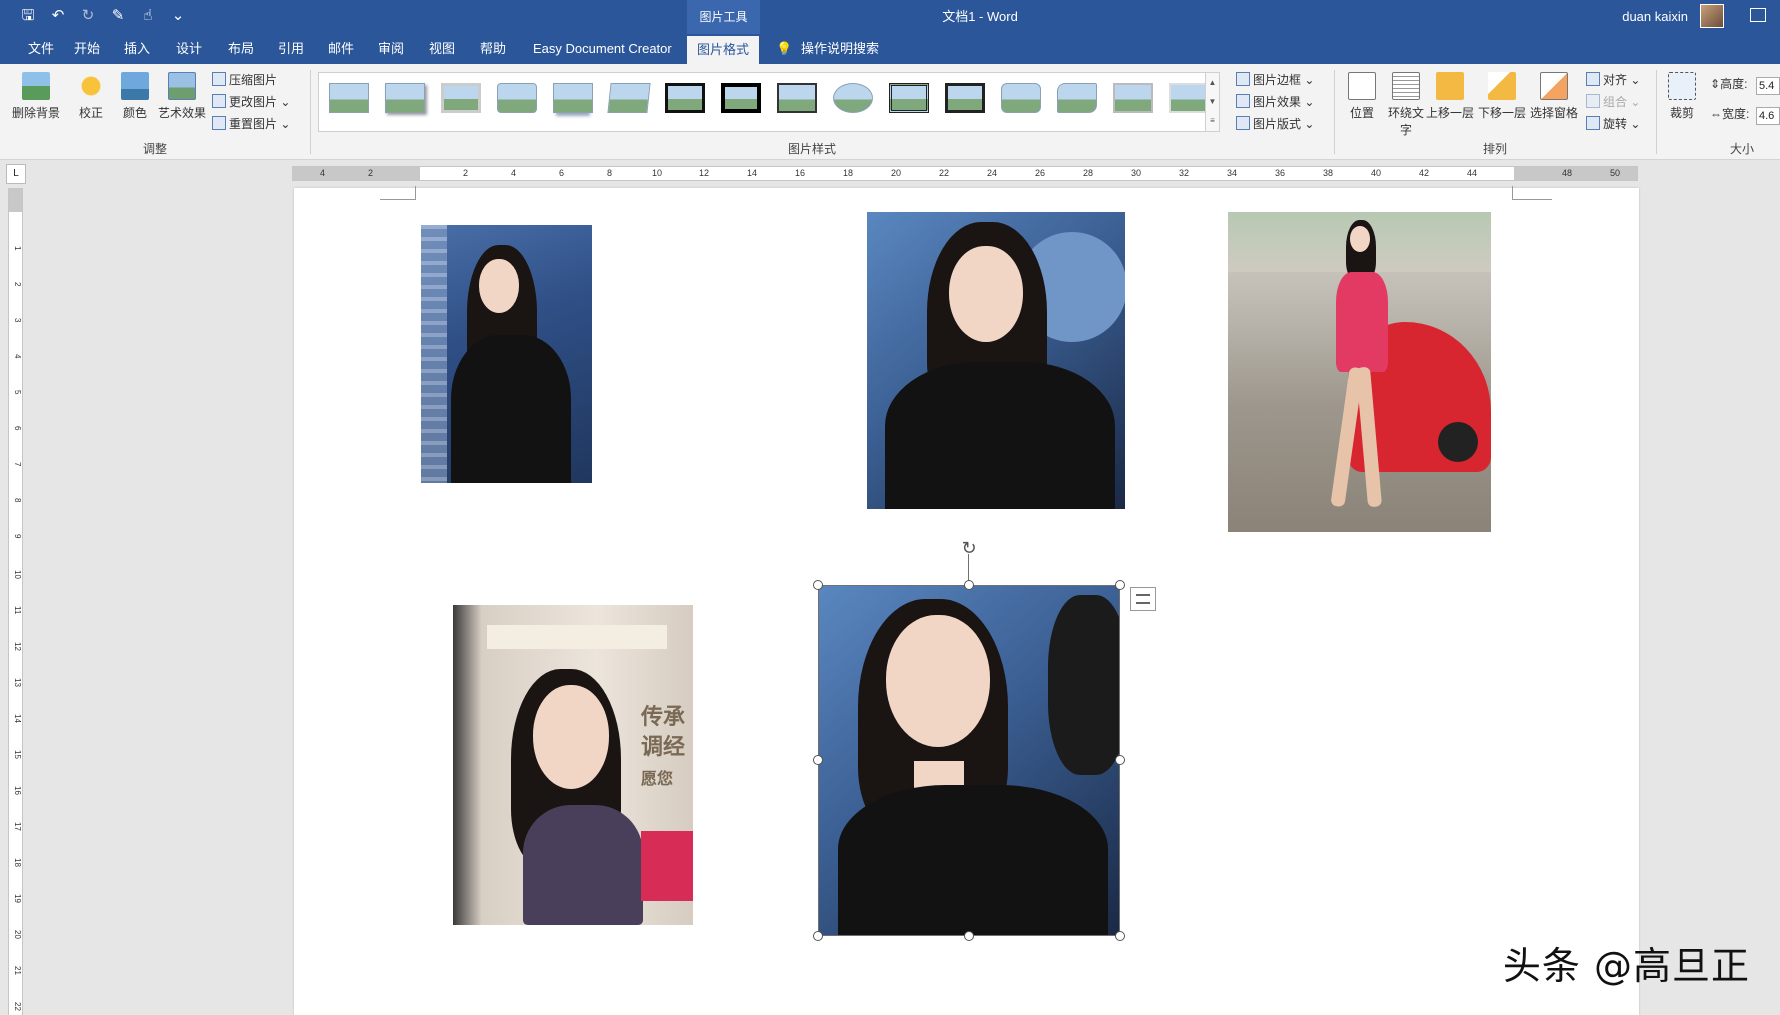 The height and width of the screenshot is (1015, 1780). What do you see at coordinates (769, 102) in the screenshot?
I see `picture-styles-gallery: ▲ ▼ ≡` at bounding box center [769, 102].